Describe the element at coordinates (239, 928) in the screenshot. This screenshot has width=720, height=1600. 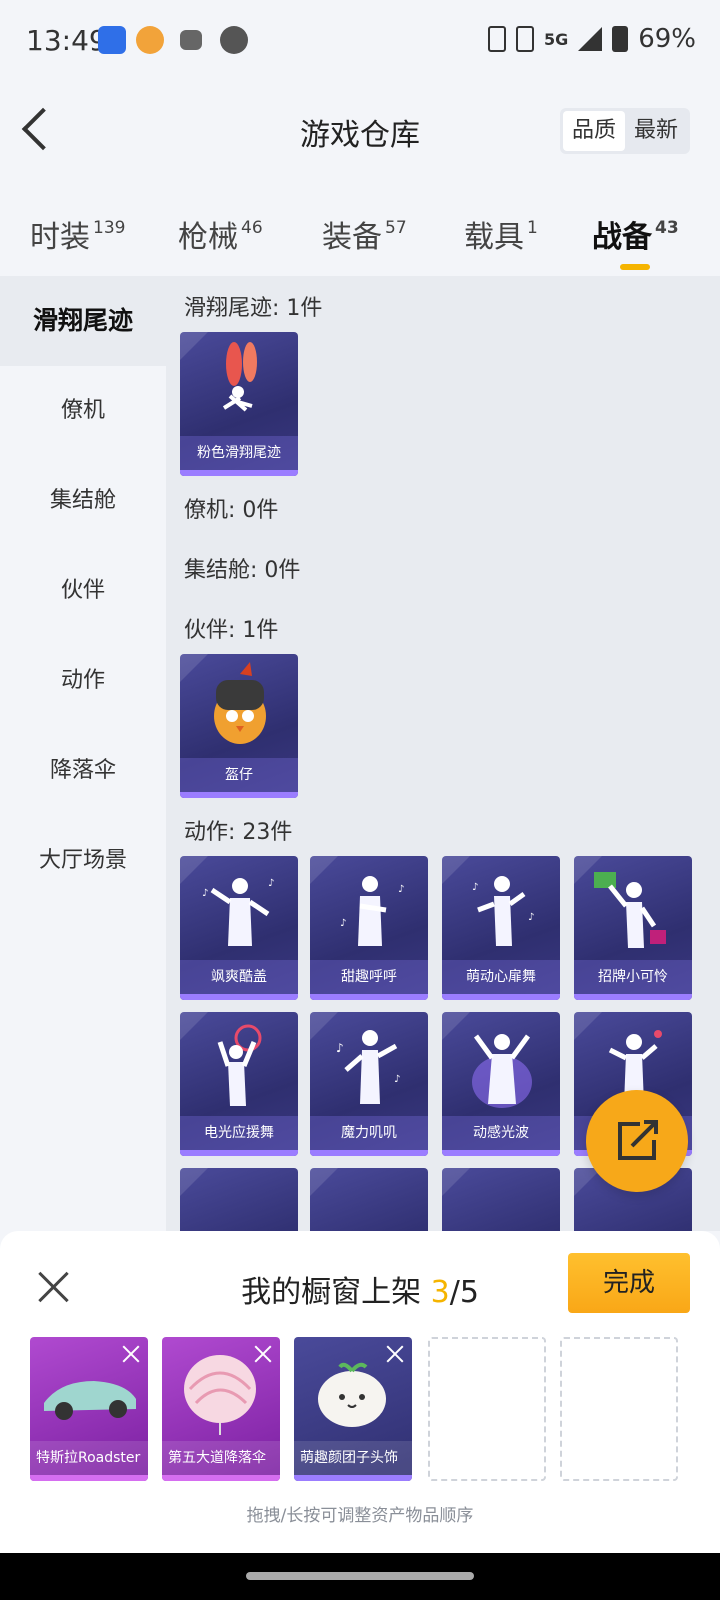
I see `item-card: ♪ ♪ 飒爽酷盖` at that location.